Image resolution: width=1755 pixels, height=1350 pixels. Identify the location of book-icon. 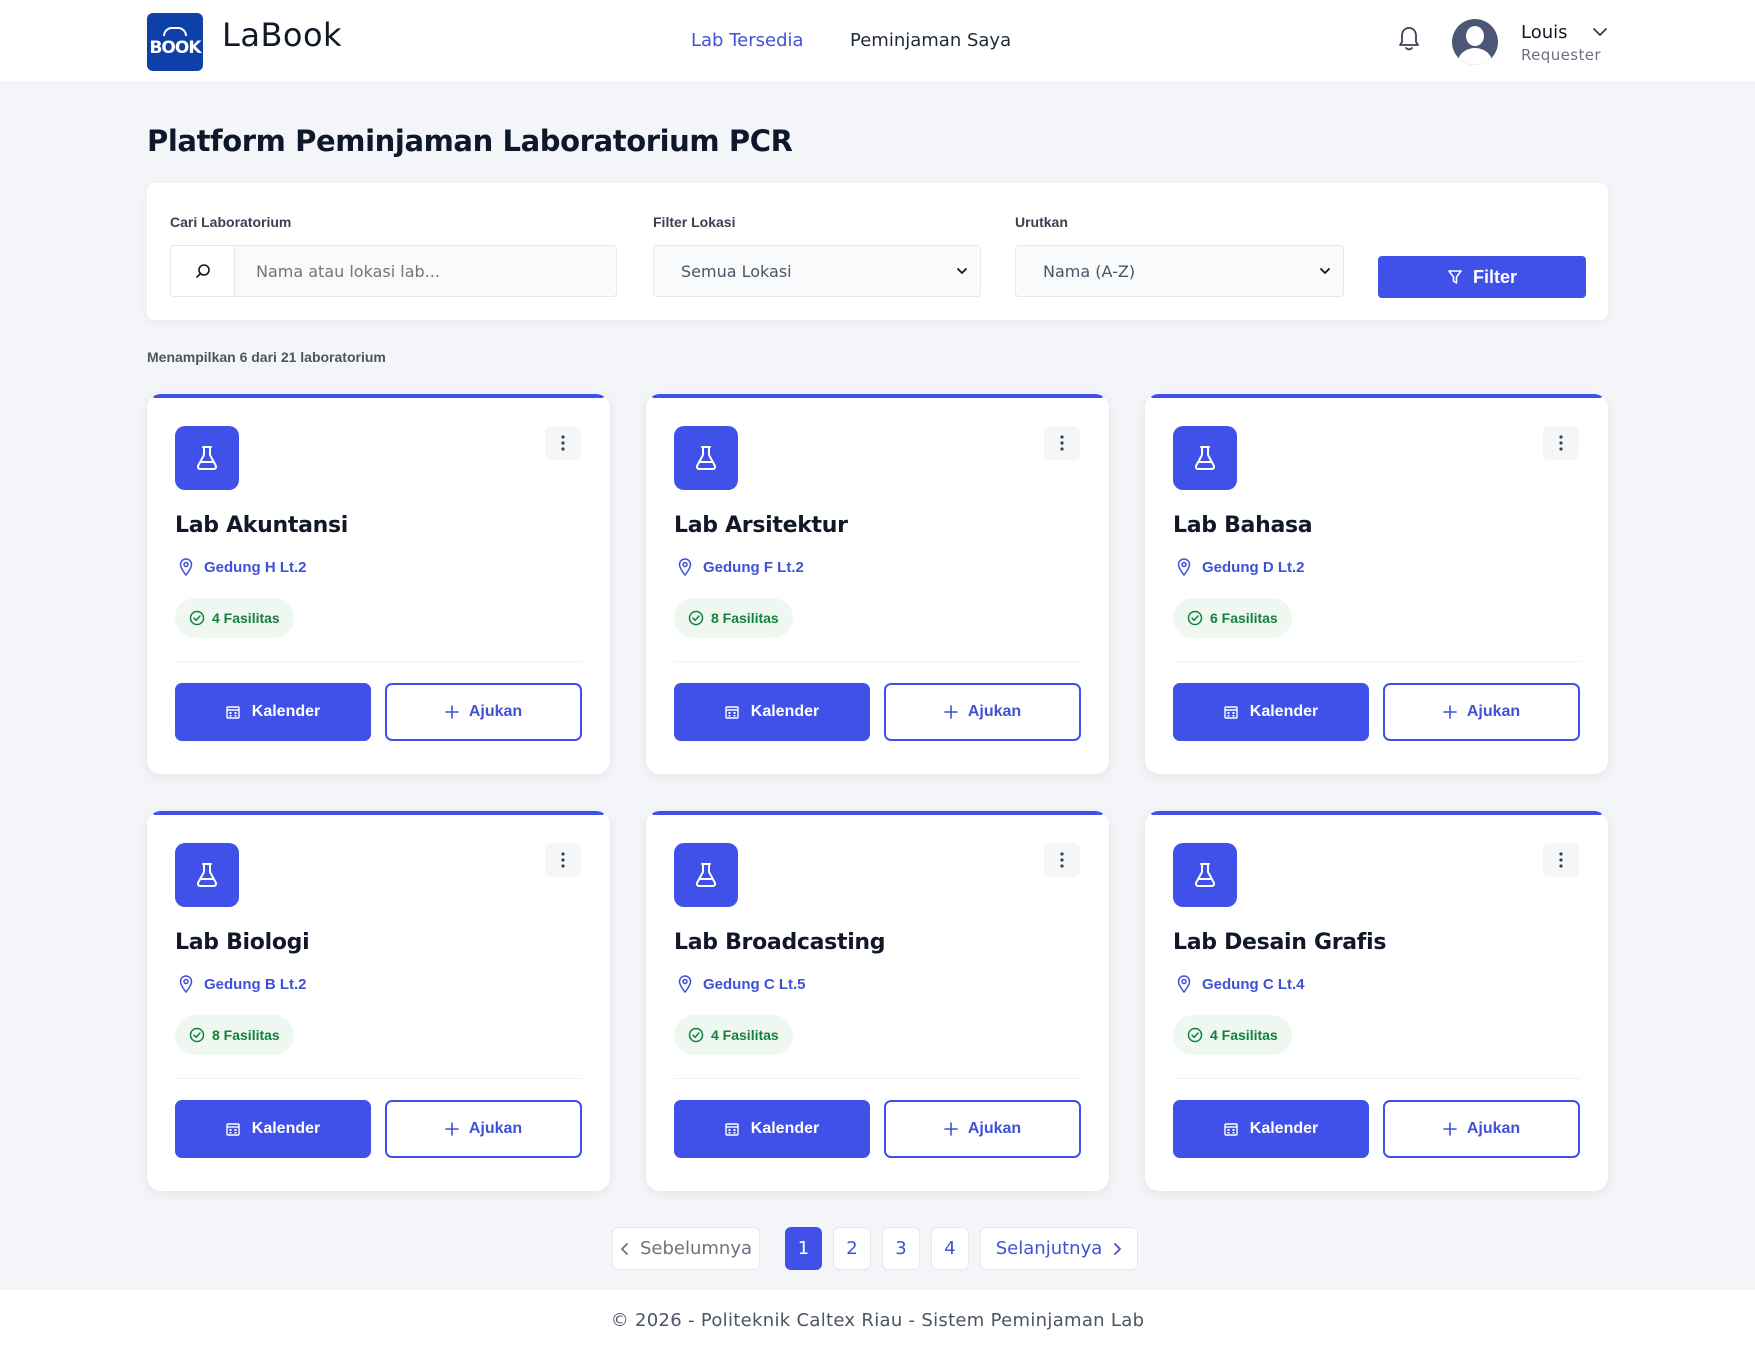
(175, 31).